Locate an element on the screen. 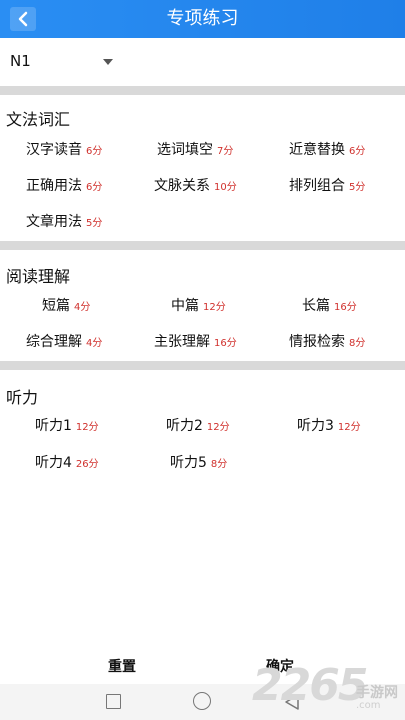 The height and width of the screenshot is (720, 405). reset-button: 重置 is located at coordinates (122, 666).